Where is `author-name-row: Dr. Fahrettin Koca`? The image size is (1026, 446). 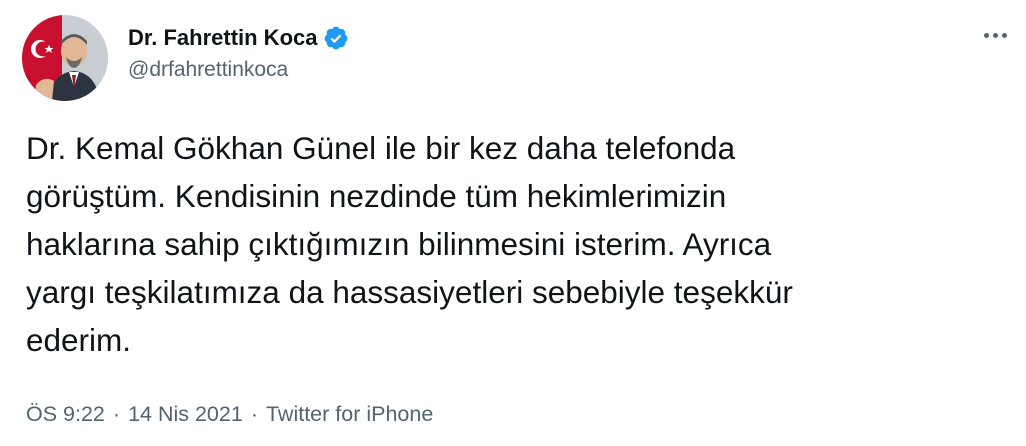
author-name-row: Dr. Fahrettin Koca is located at coordinates (238, 38).